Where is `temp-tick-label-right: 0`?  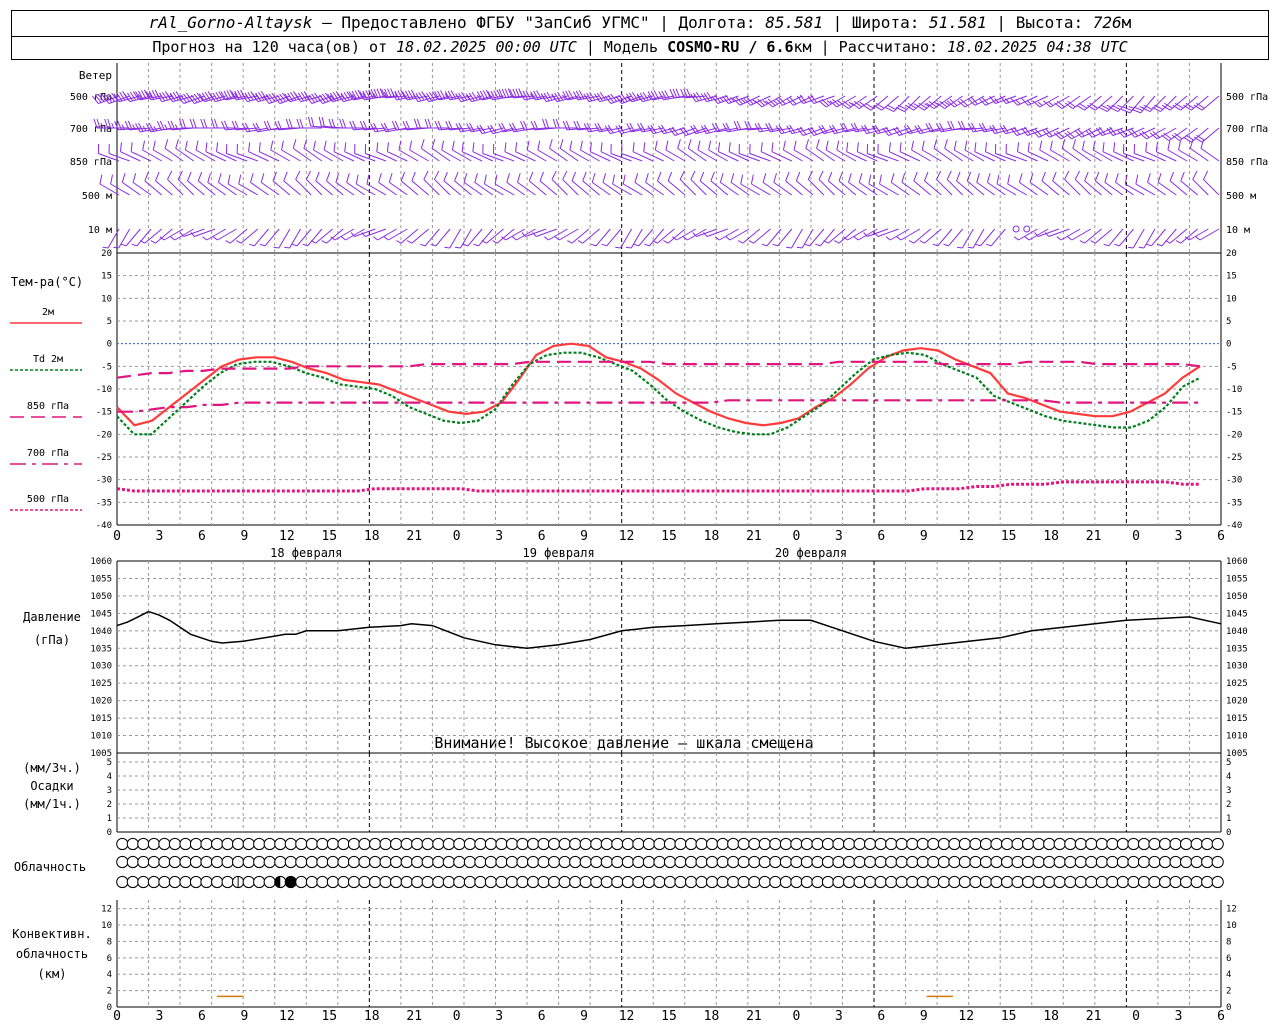
temp-tick-label-right: 0 is located at coordinates (1228, 345).